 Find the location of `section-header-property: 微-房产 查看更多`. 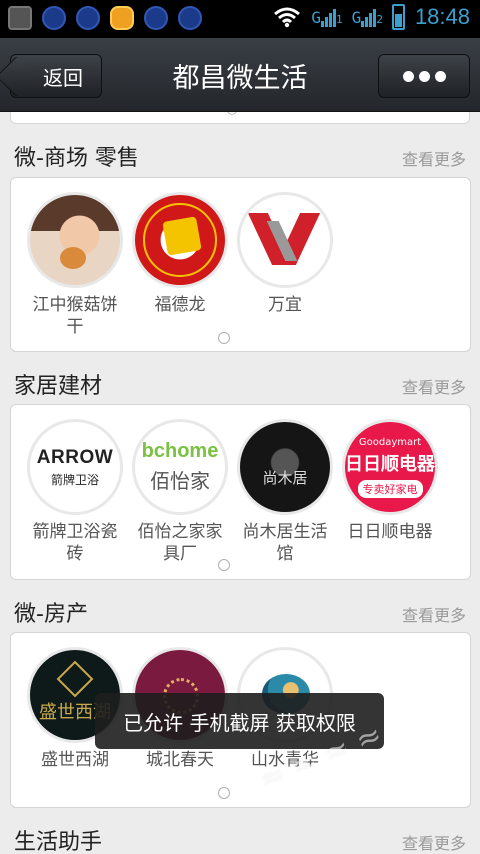

section-header-property: 微-房产 查看更多 is located at coordinates (240, 610).